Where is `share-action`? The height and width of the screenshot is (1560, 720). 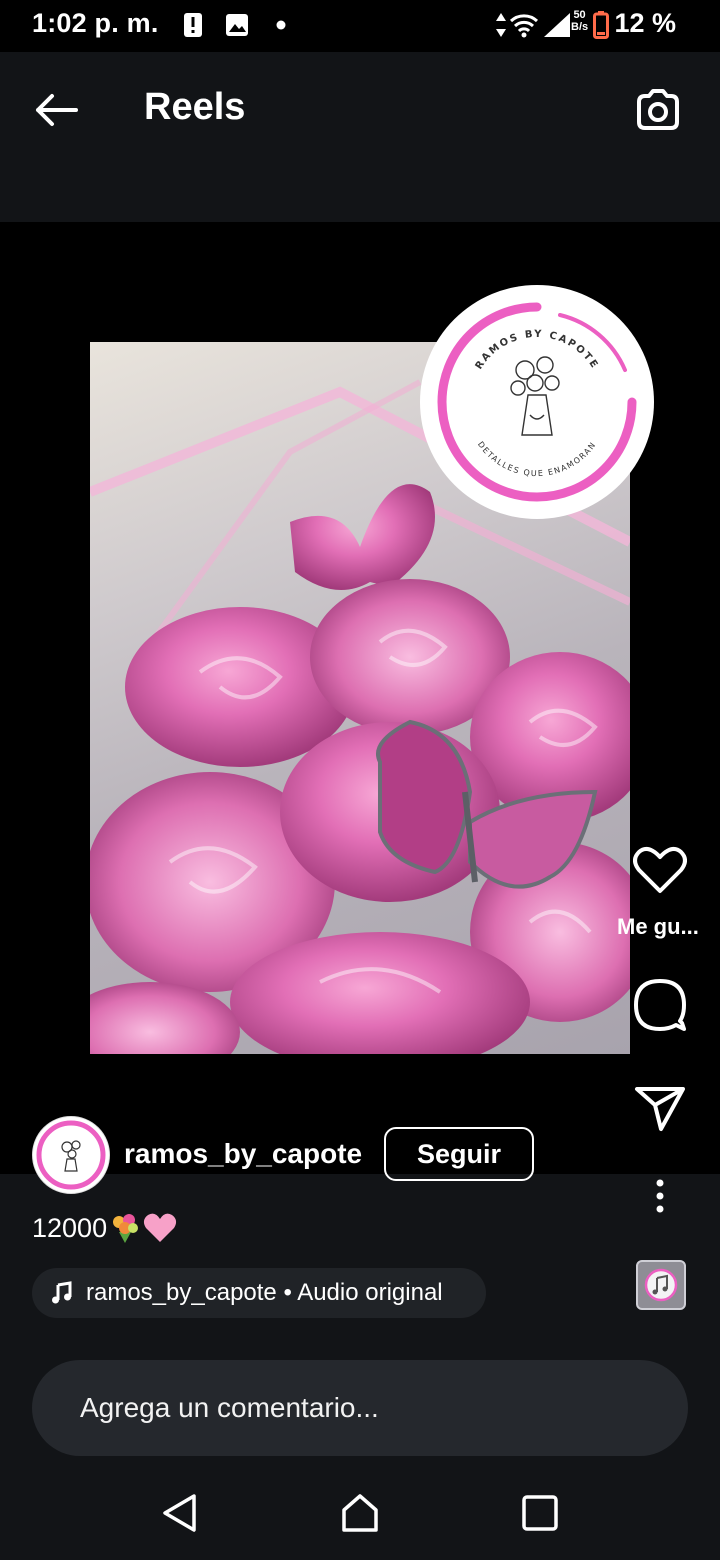 share-action is located at coordinates (660, 1108).